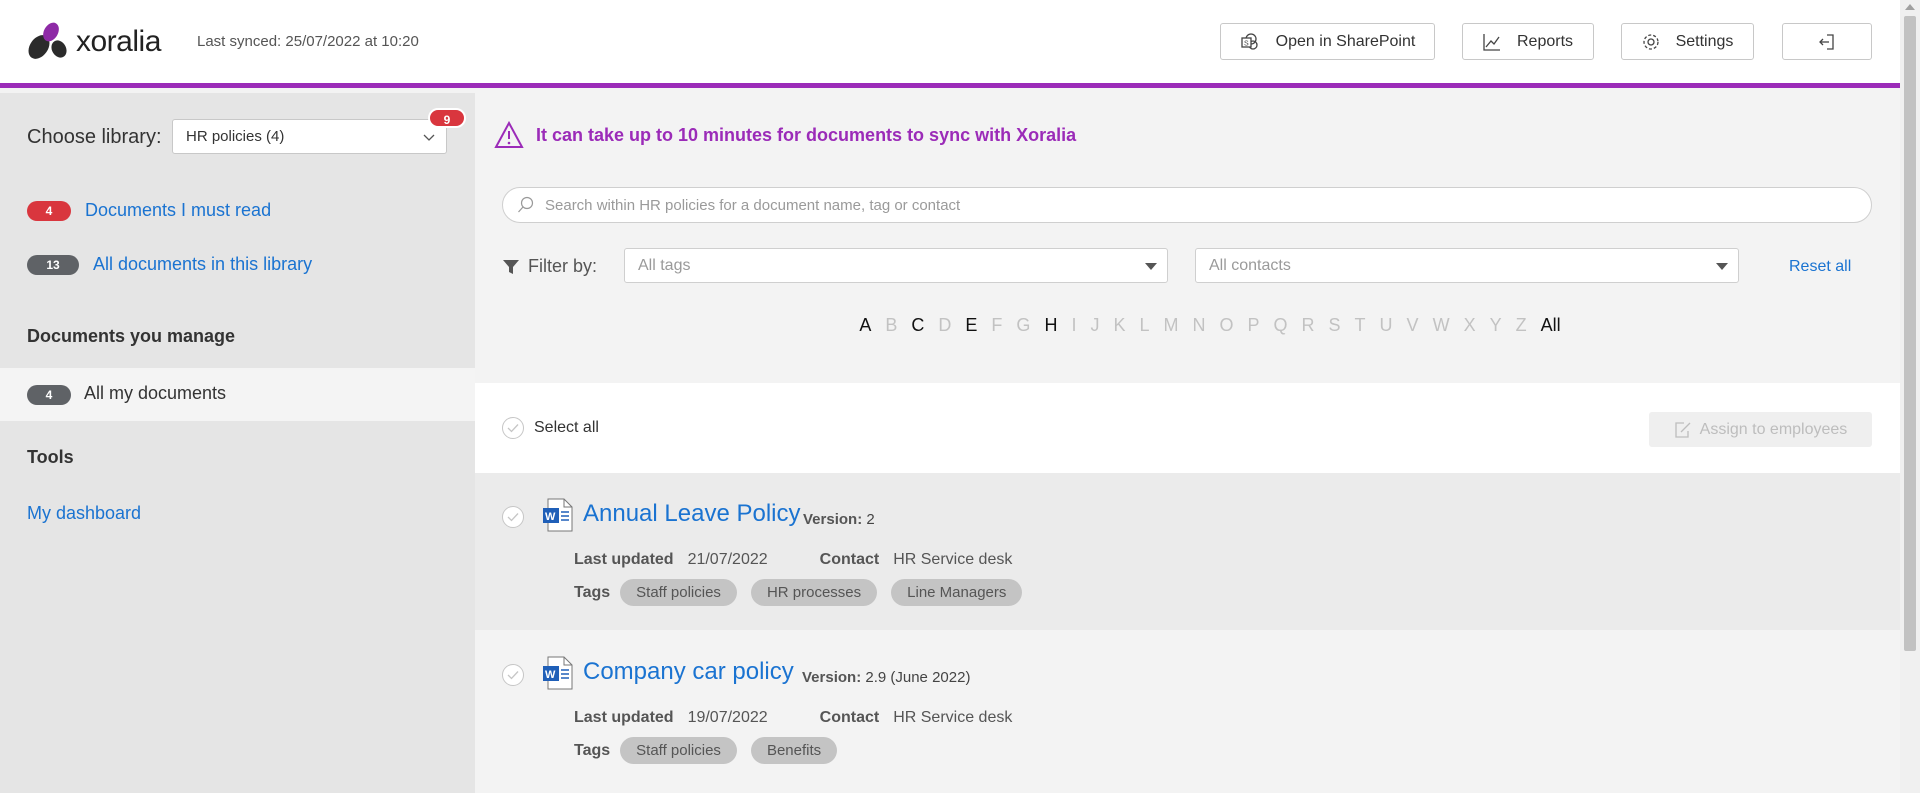  I want to click on contacts-dropdown: All contacts, so click(1467, 265).